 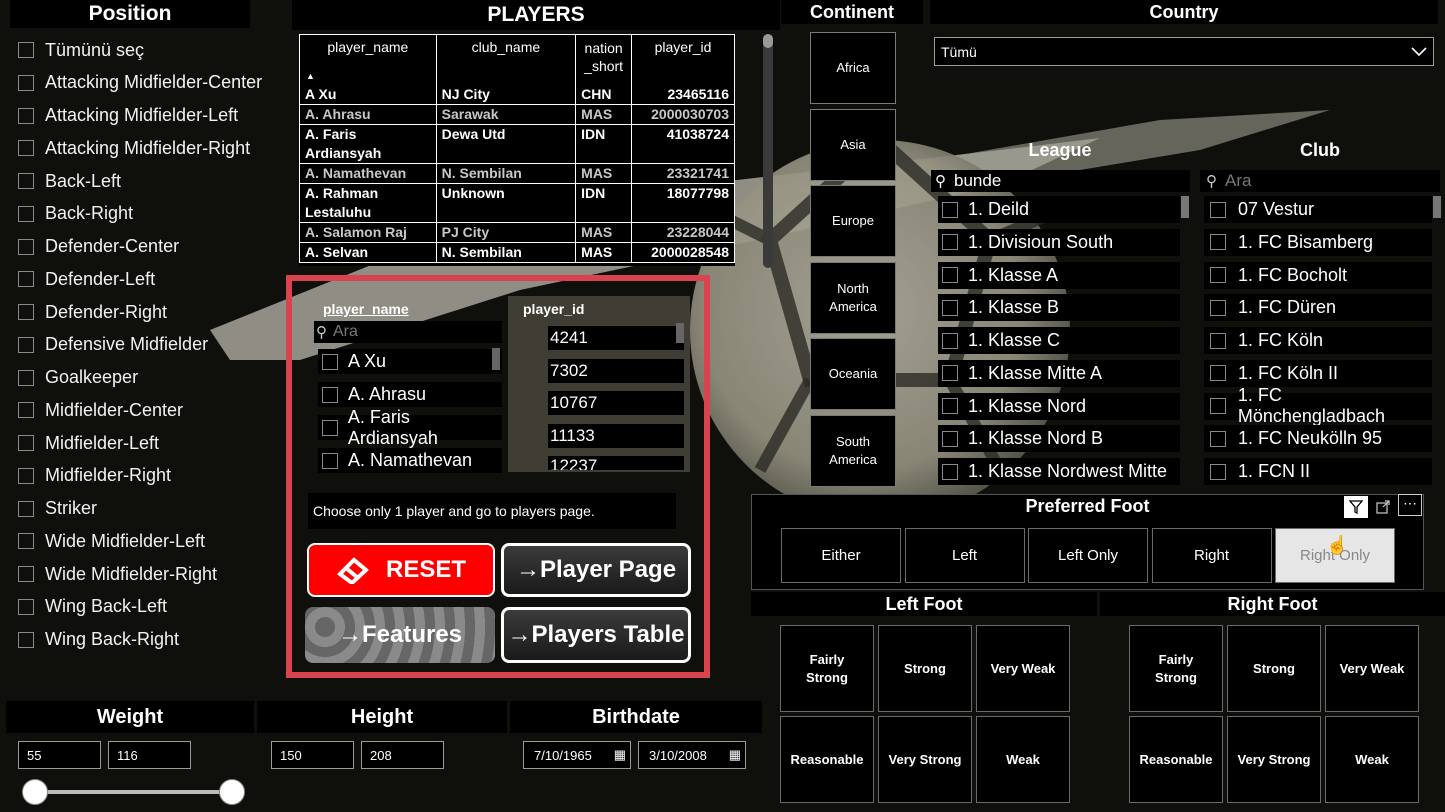 What do you see at coordinates (604, 59) in the screenshot?
I see `col-nation-short: nation _short` at bounding box center [604, 59].